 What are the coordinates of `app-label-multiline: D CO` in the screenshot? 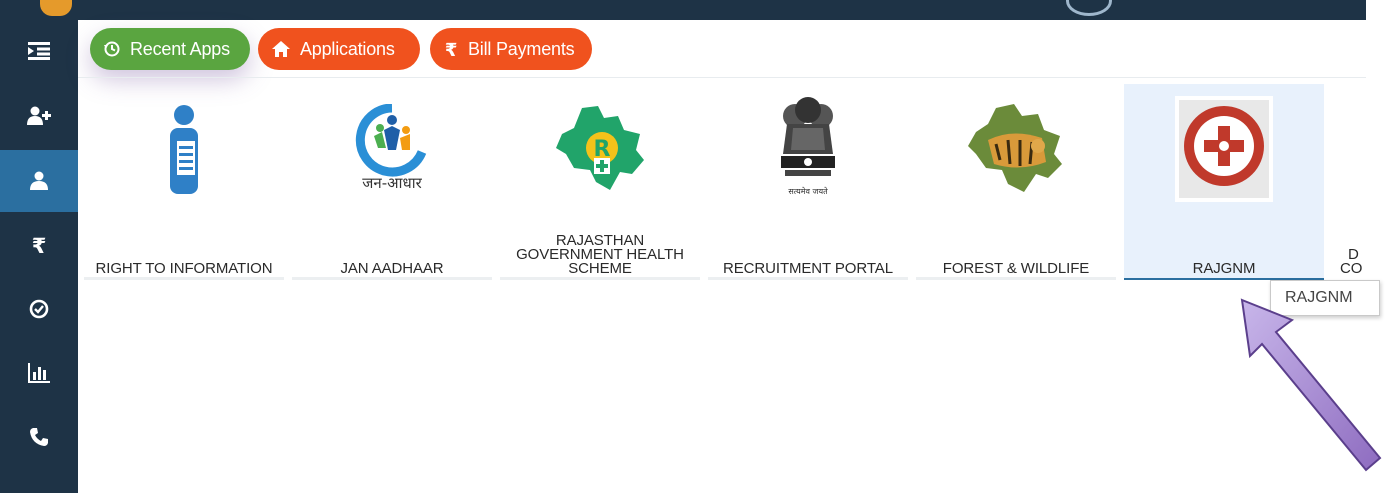 It's located at (1348, 262).